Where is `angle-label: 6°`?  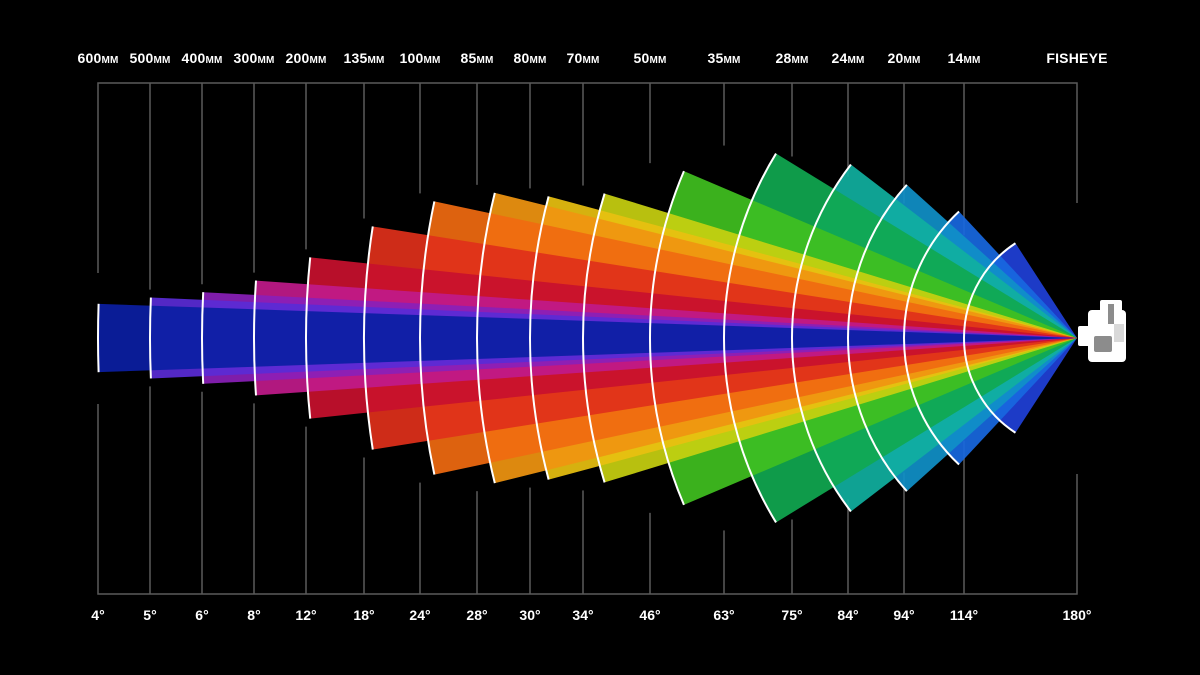 angle-label: 6° is located at coordinates (201, 615).